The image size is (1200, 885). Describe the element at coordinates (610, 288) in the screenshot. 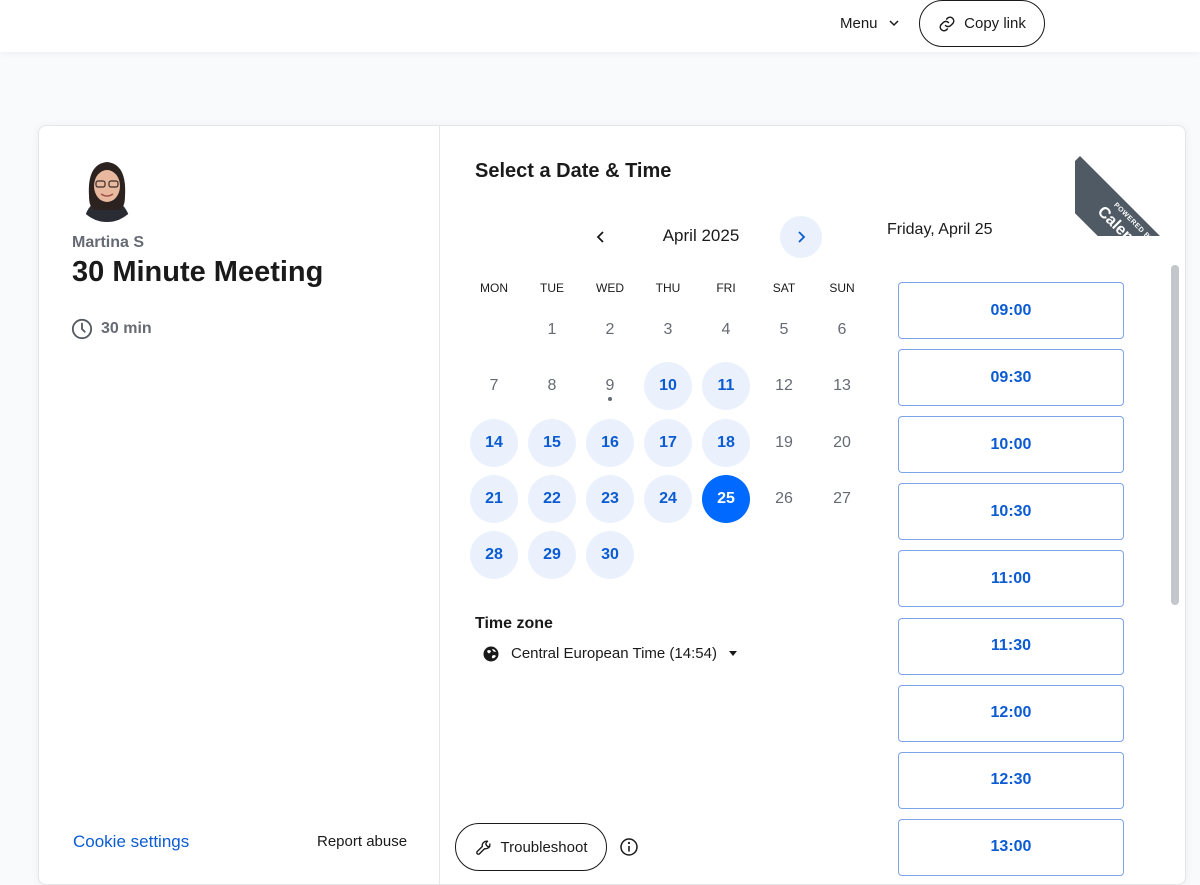

I see `weekday-label: WED` at that location.